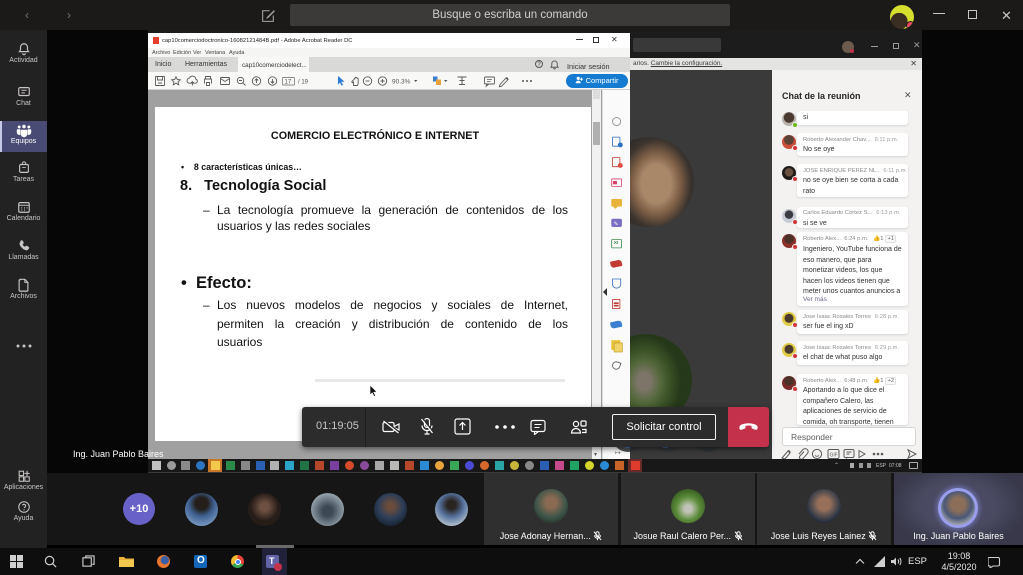  I want to click on svg-text: / 19, so click(303, 83).